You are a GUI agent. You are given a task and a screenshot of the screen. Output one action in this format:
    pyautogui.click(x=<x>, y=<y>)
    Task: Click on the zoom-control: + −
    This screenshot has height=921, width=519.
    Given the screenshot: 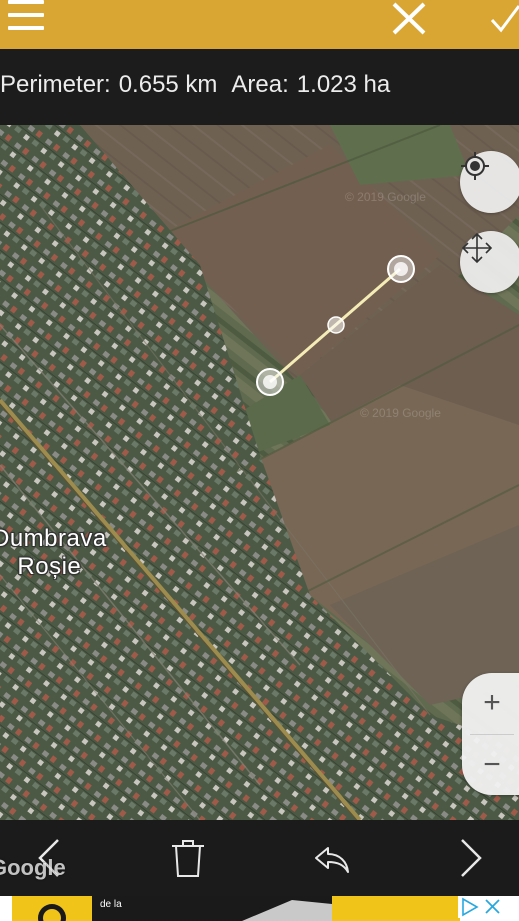 What is the action you would take?
    pyautogui.click(x=490, y=734)
    